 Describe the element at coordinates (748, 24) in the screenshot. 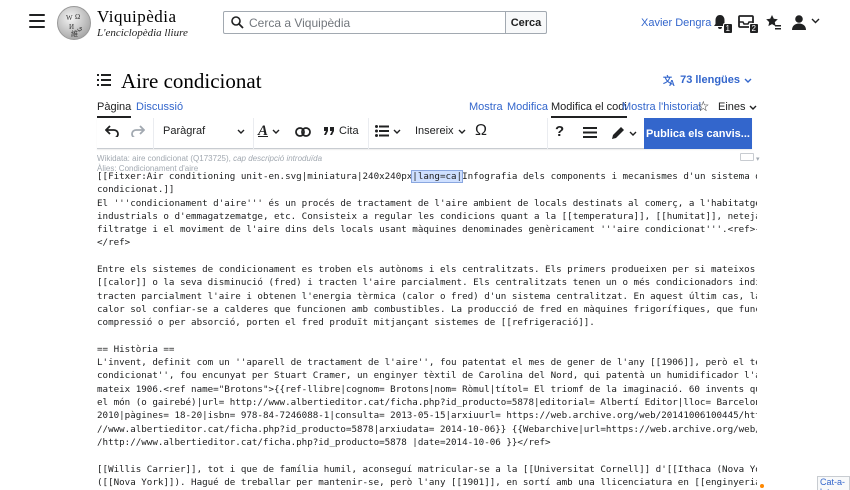

I see `notices-tray-icon: 2` at that location.